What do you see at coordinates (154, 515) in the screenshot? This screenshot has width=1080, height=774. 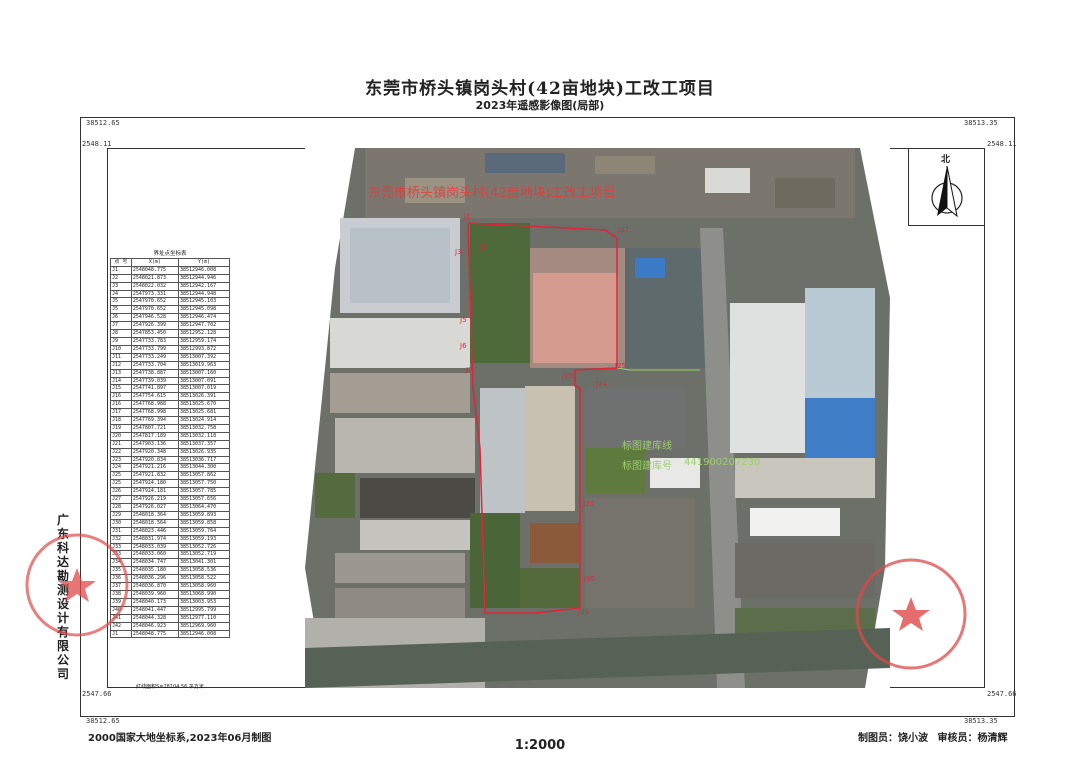 I see `table-cell: 2548018.364` at bounding box center [154, 515].